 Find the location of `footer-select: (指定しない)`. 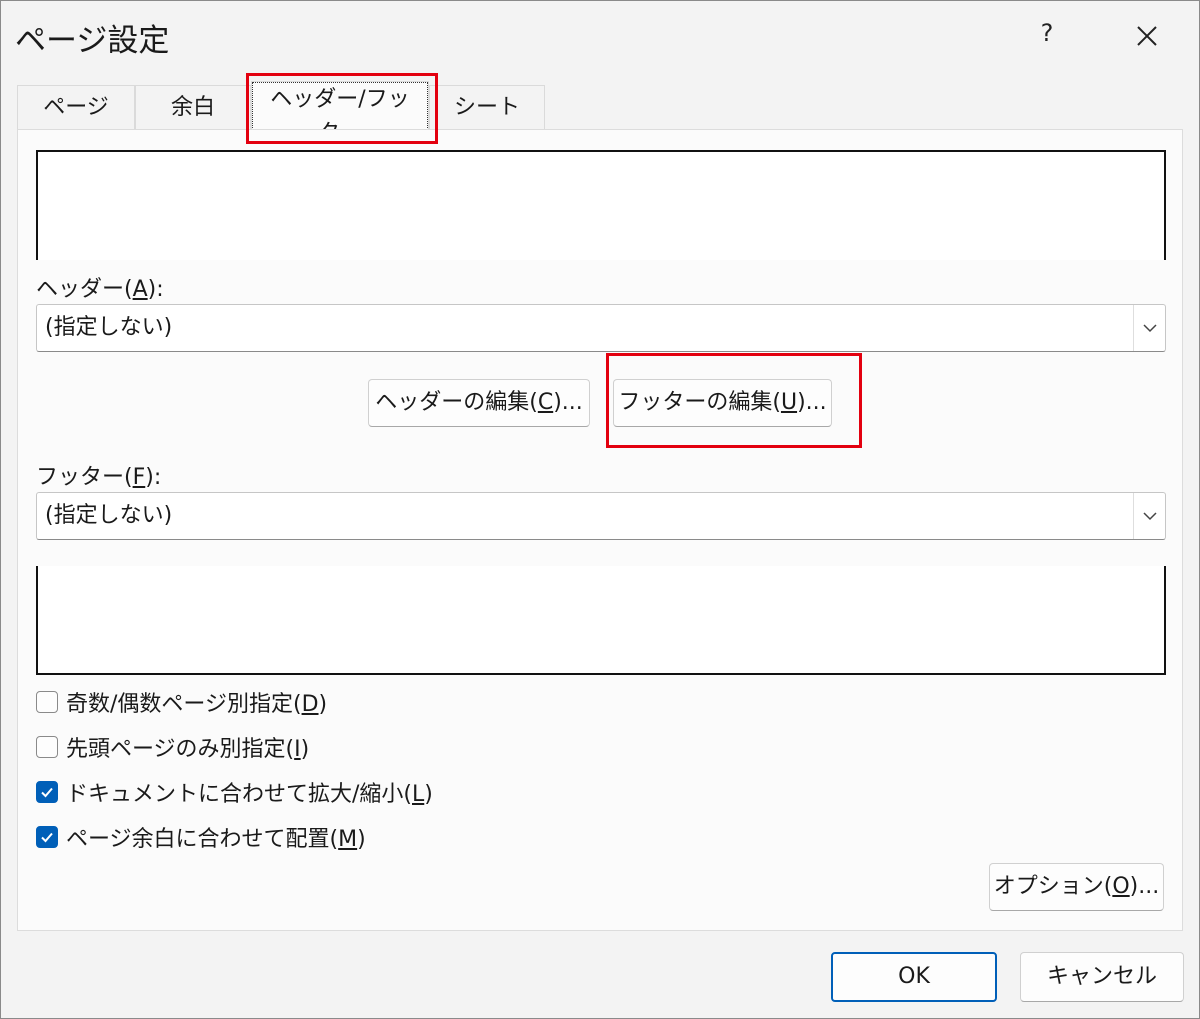

footer-select: (指定しない) is located at coordinates (601, 516).